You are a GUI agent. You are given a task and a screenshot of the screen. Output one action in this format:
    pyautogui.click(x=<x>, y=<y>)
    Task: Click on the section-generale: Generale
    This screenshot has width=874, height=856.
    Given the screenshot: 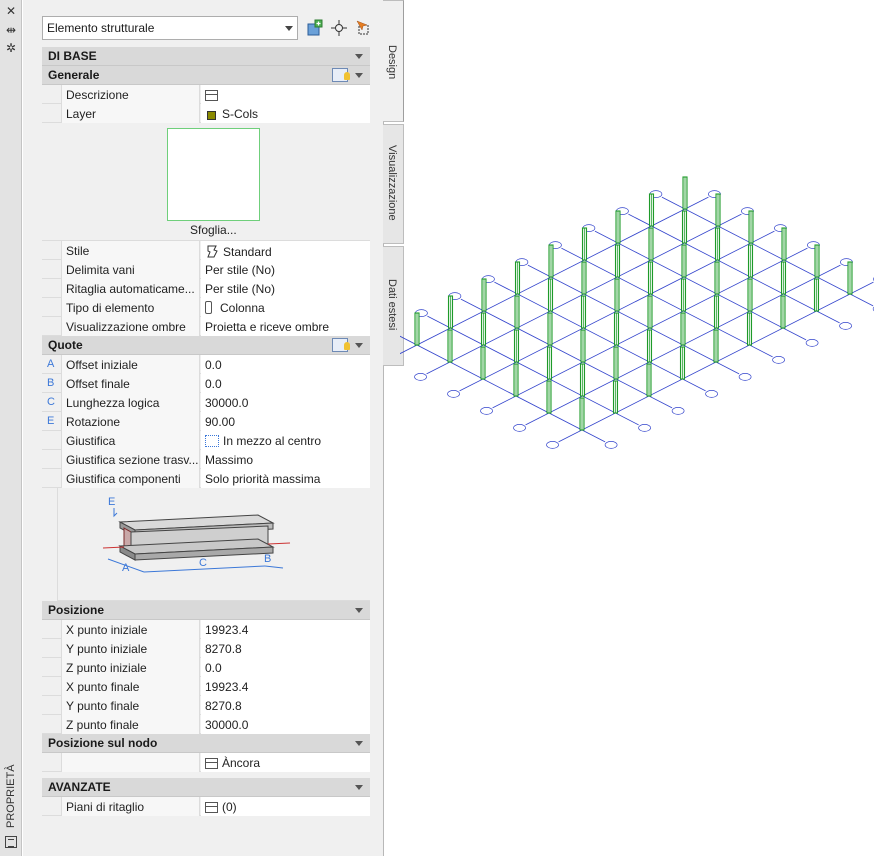 What is the action you would take?
    pyautogui.click(x=206, y=75)
    